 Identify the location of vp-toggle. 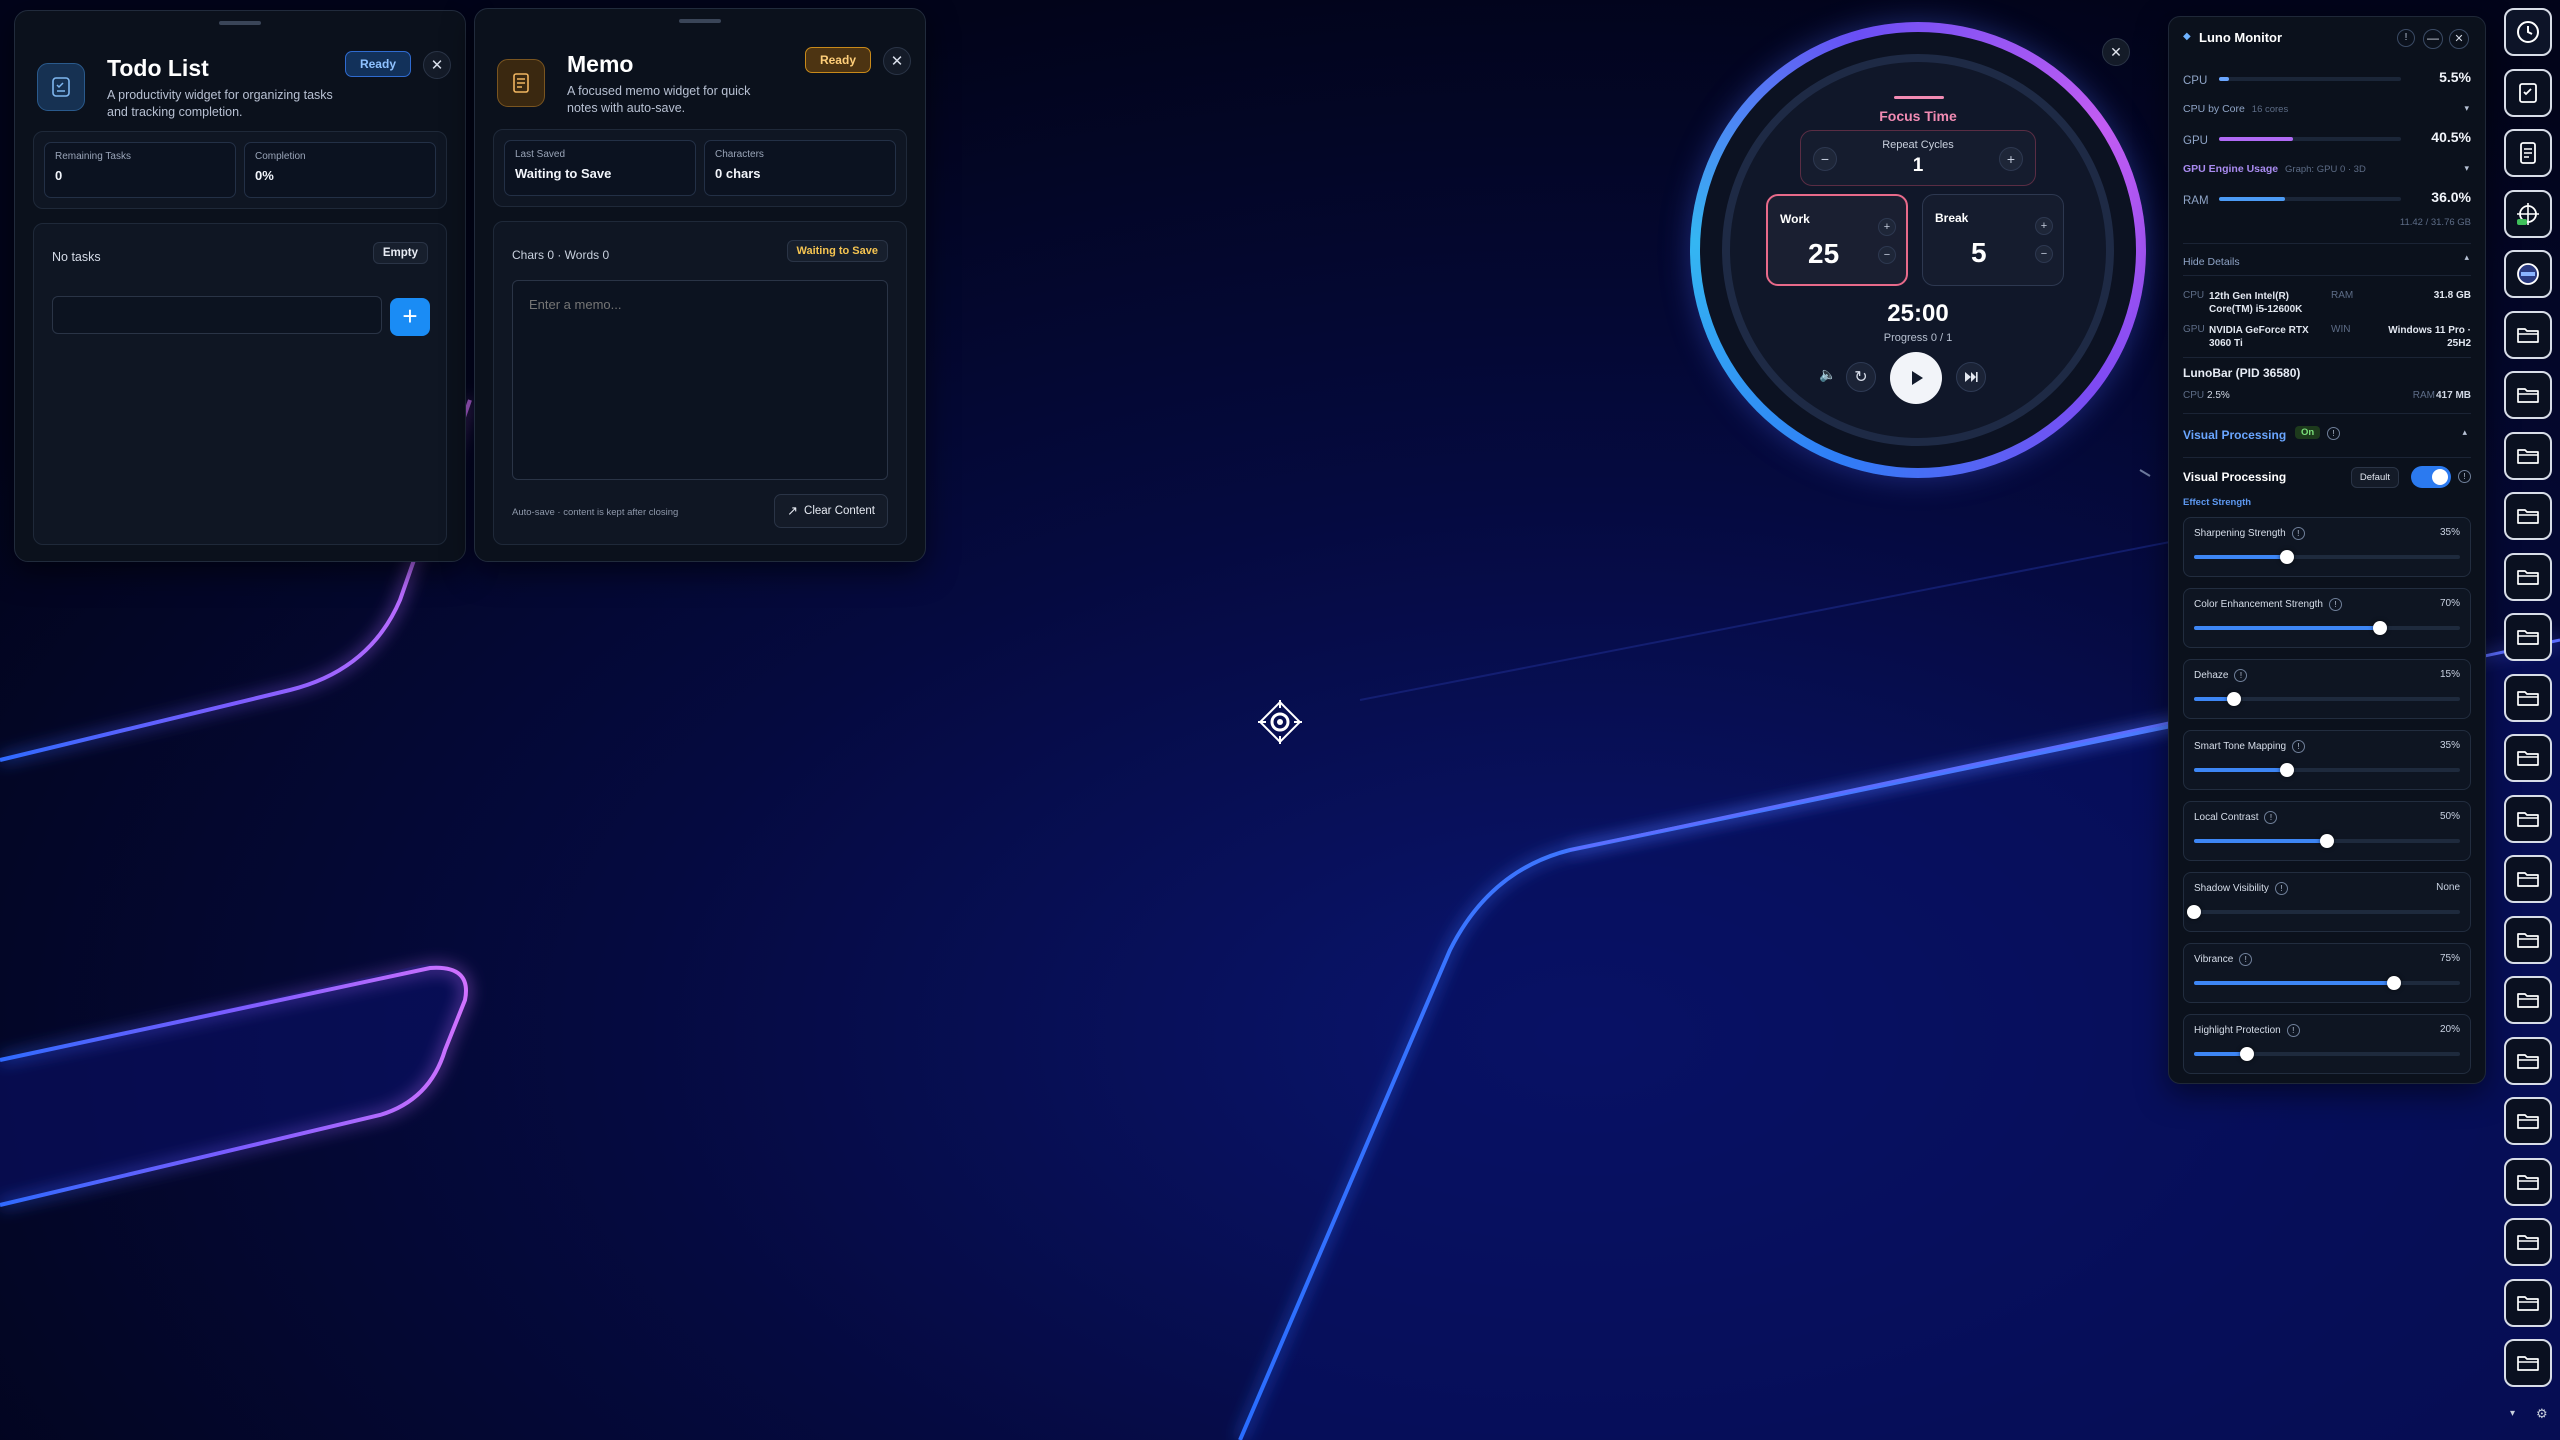
(2431, 477).